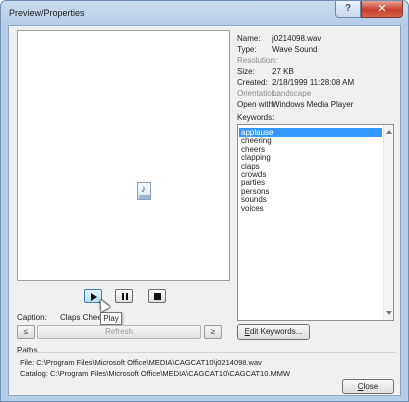 This screenshot has width=409, height=402. What do you see at coordinates (27, 350) in the screenshot?
I see `paths-heading: Paths` at bounding box center [27, 350].